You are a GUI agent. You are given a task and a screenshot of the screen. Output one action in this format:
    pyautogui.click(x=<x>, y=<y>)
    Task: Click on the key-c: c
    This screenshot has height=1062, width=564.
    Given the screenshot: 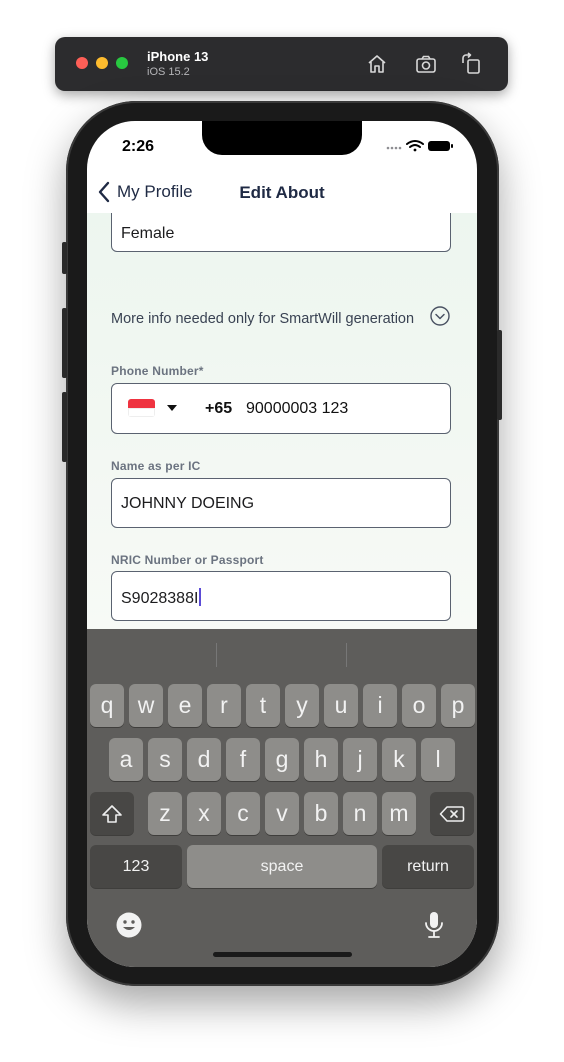 What is the action you would take?
    pyautogui.click(x=243, y=813)
    